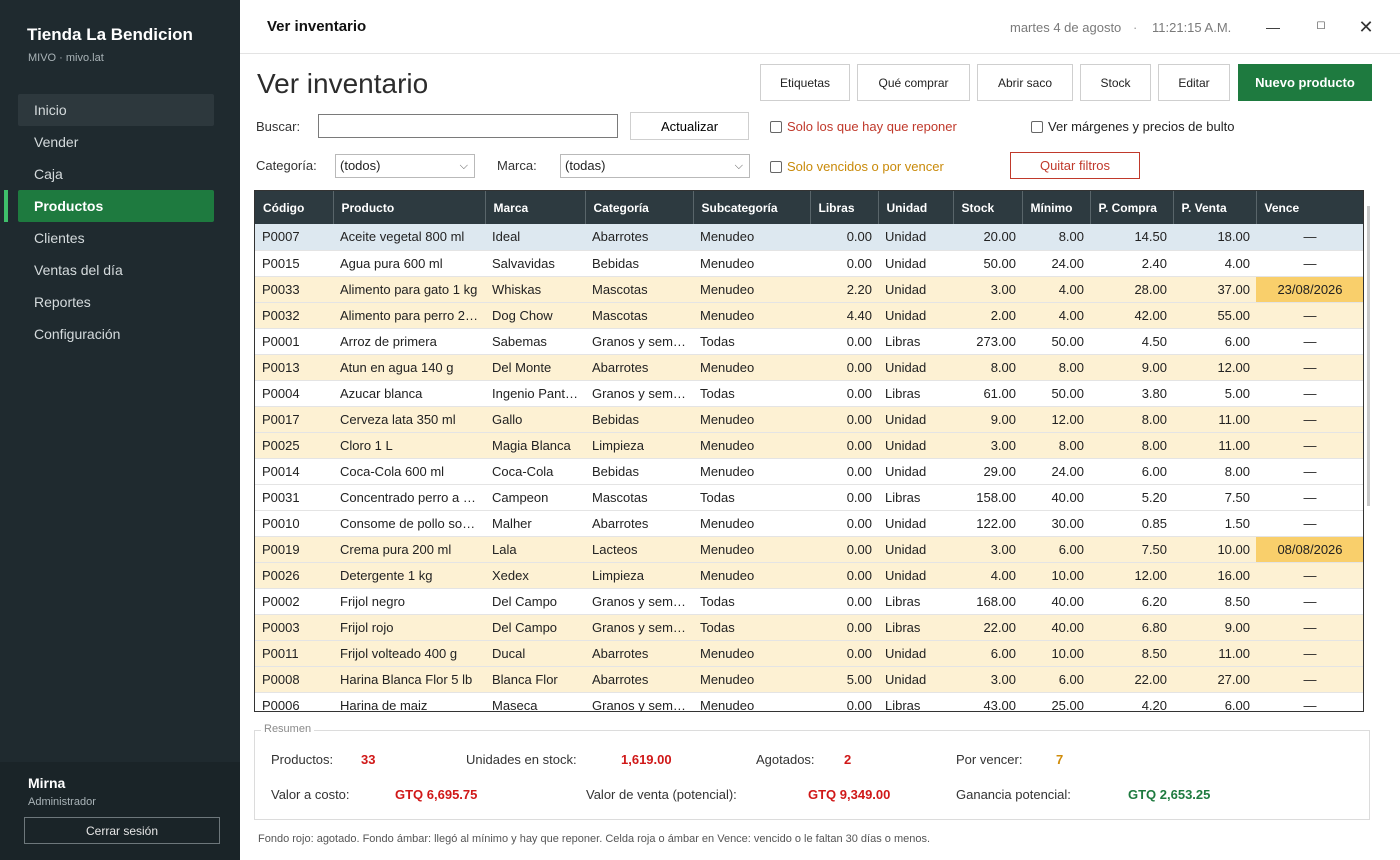 This screenshot has height=860, width=1400. What do you see at coordinates (1366, 27) in the screenshot?
I see `close-icon: ✕` at bounding box center [1366, 27].